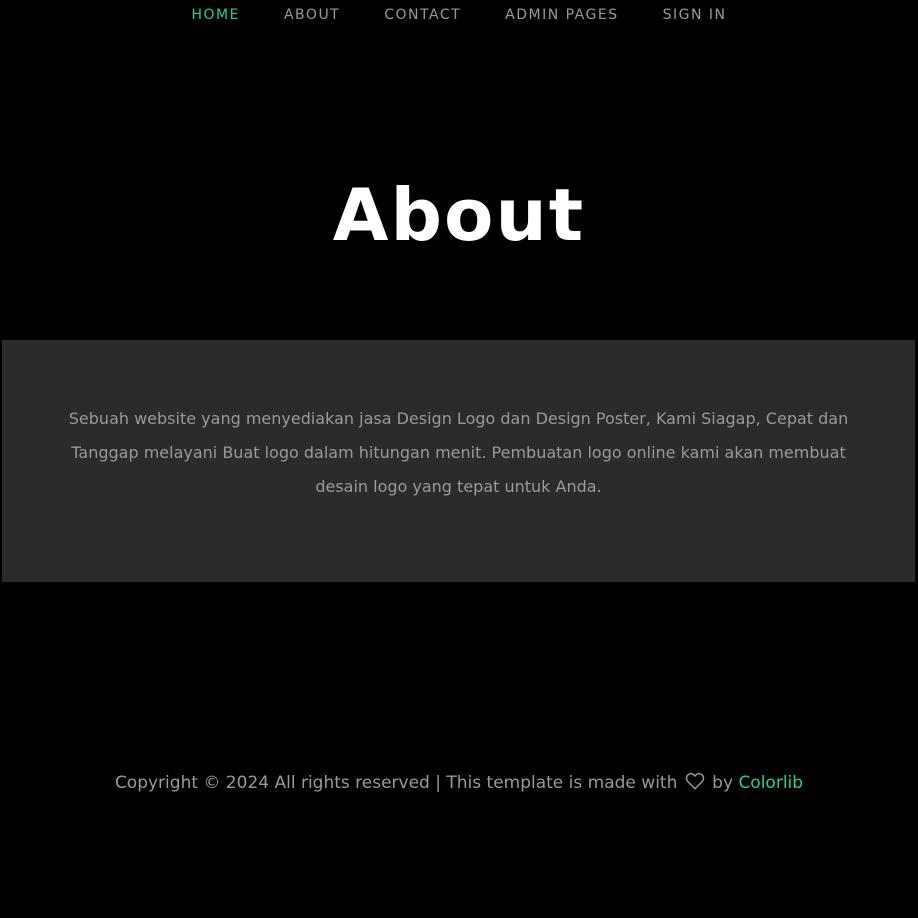  Describe the element at coordinates (770, 783) in the screenshot. I see `colorlib-link: Colorlib` at that location.